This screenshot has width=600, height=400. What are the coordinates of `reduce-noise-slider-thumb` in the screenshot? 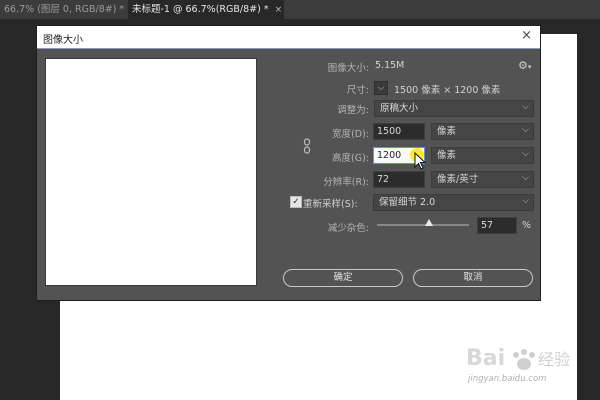 It's located at (429, 222).